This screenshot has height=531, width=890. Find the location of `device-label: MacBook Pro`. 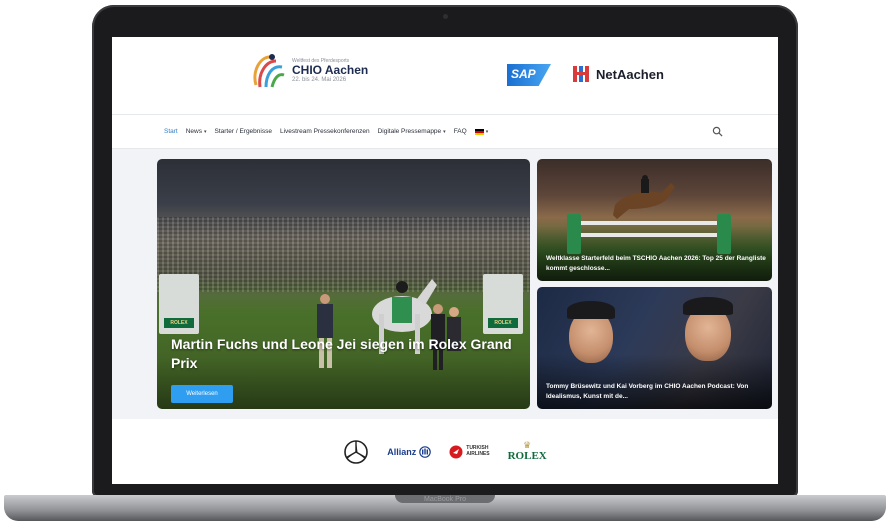

device-label: MacBook Pro is located at coordinates (445, 499).